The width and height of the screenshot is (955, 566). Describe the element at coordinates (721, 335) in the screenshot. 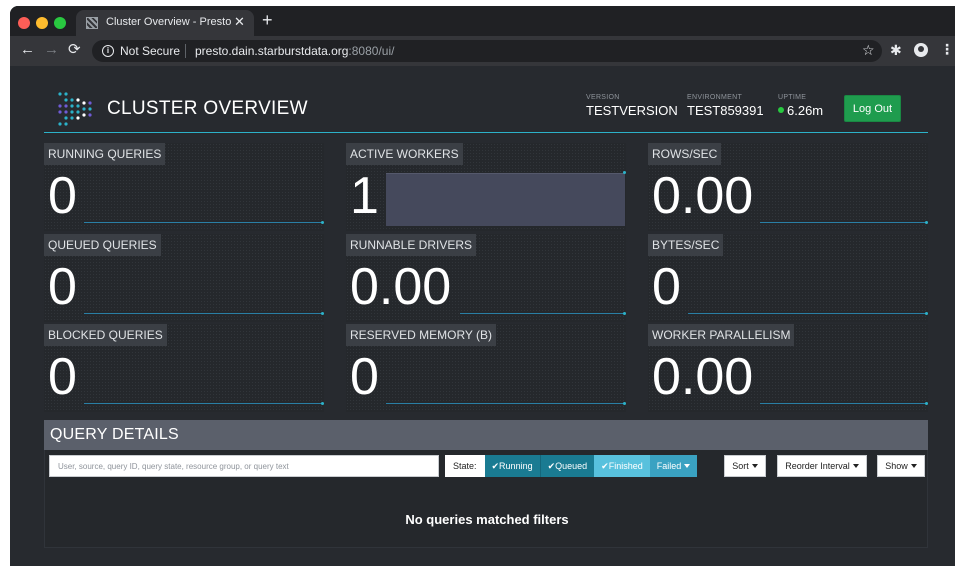

I see `stat-label: WORKER PARALLELISM` at that location.